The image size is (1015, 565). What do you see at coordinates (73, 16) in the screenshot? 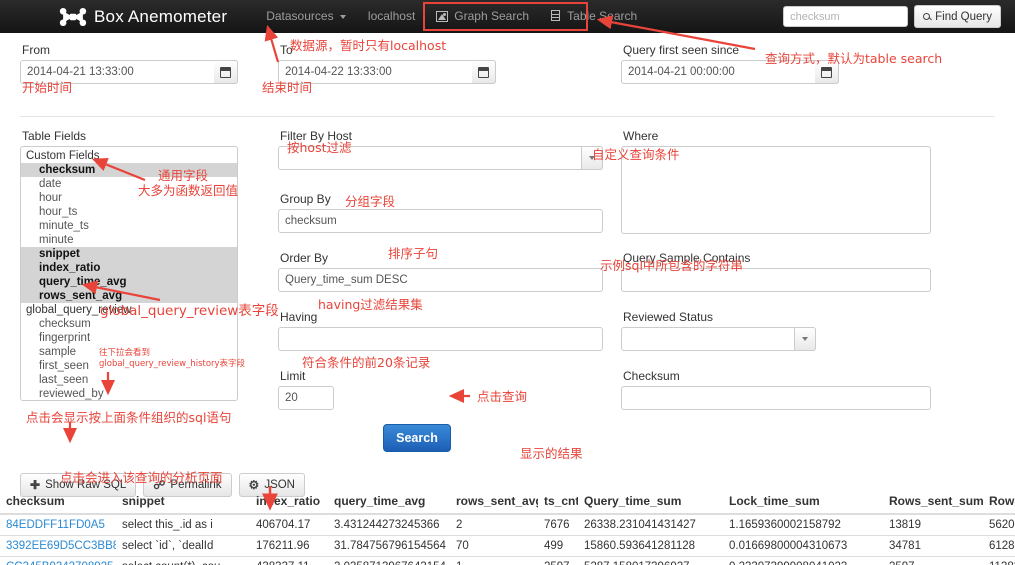
I see `anemometer-logo-icon` at bounding box center [73, 16].